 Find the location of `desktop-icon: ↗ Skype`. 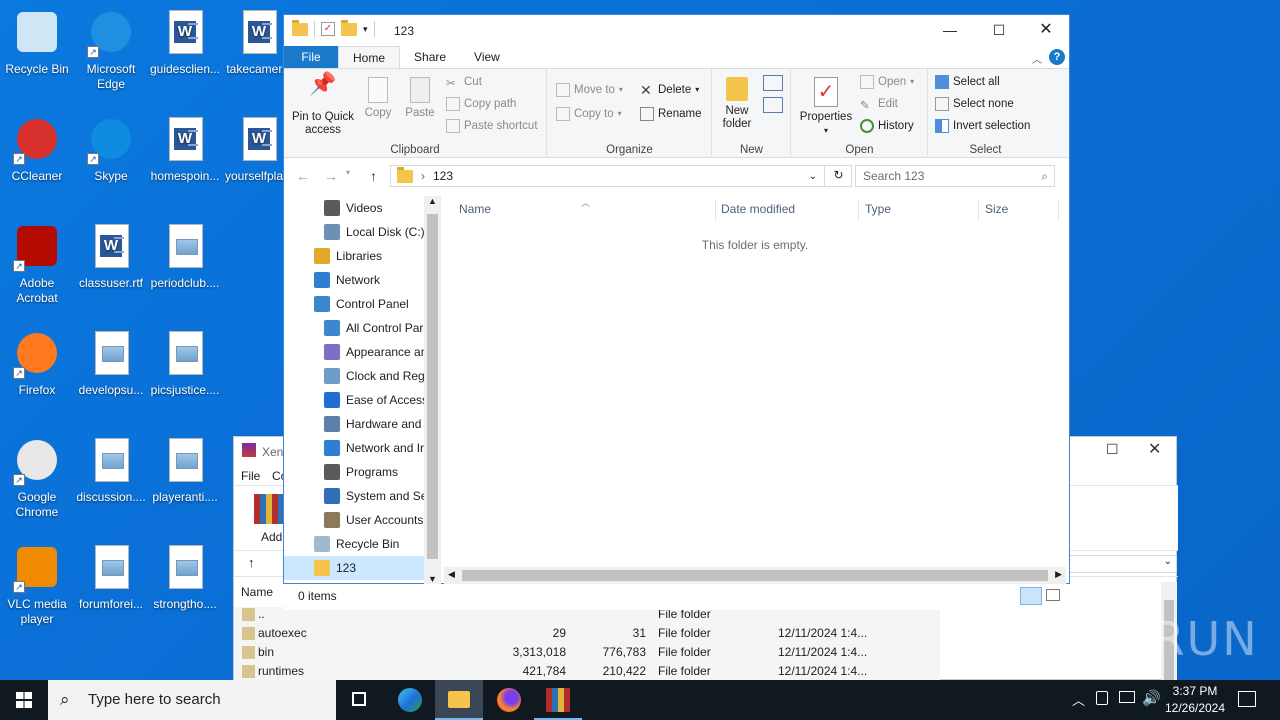

desktop-icon: ↗ Skype is located at coordinates (111, 163).